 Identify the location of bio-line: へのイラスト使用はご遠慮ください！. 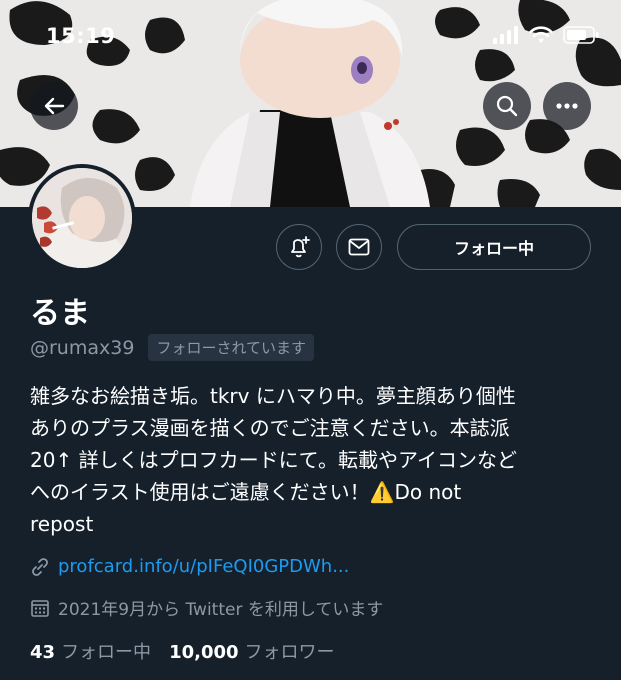
(200, 492).